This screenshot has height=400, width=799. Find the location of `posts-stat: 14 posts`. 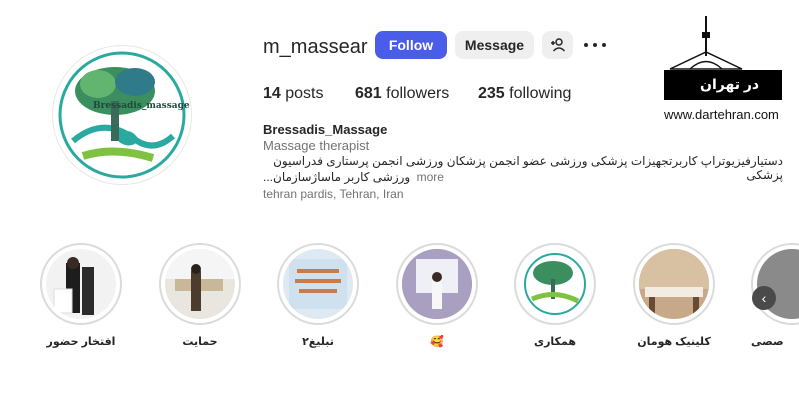

posts-stat: 14 posts is located at coordinates (293, 94).